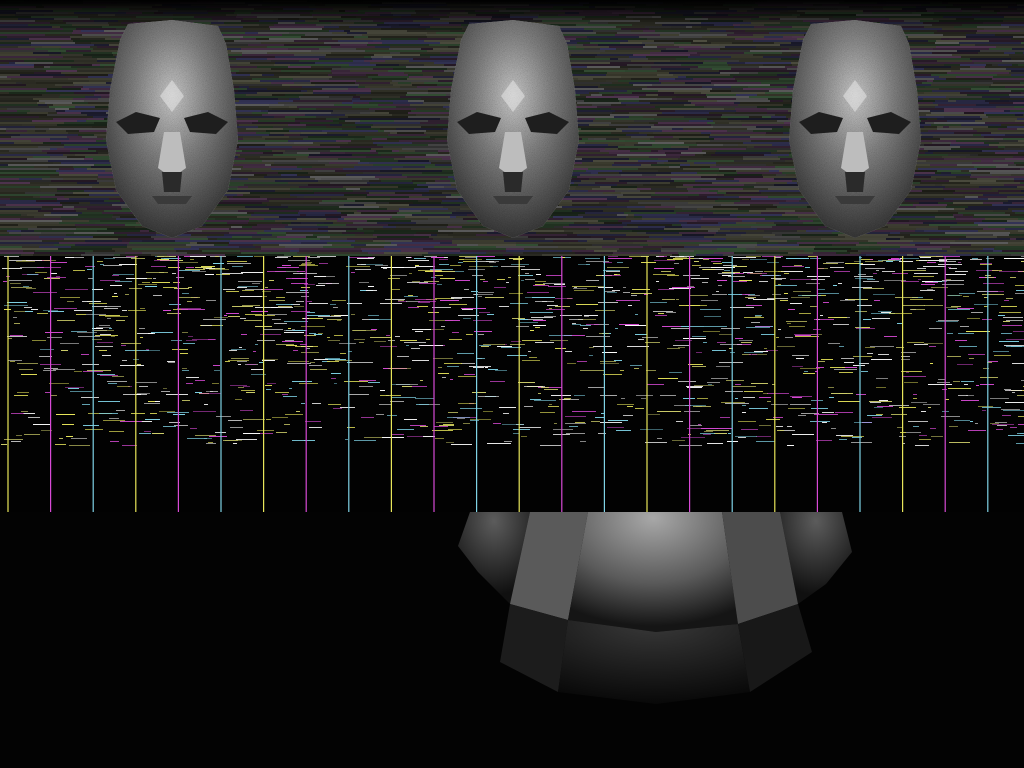  Describe the element at coordinates (654, 662) in the screenshot. I see `cone-facet-lower-center` at that location.